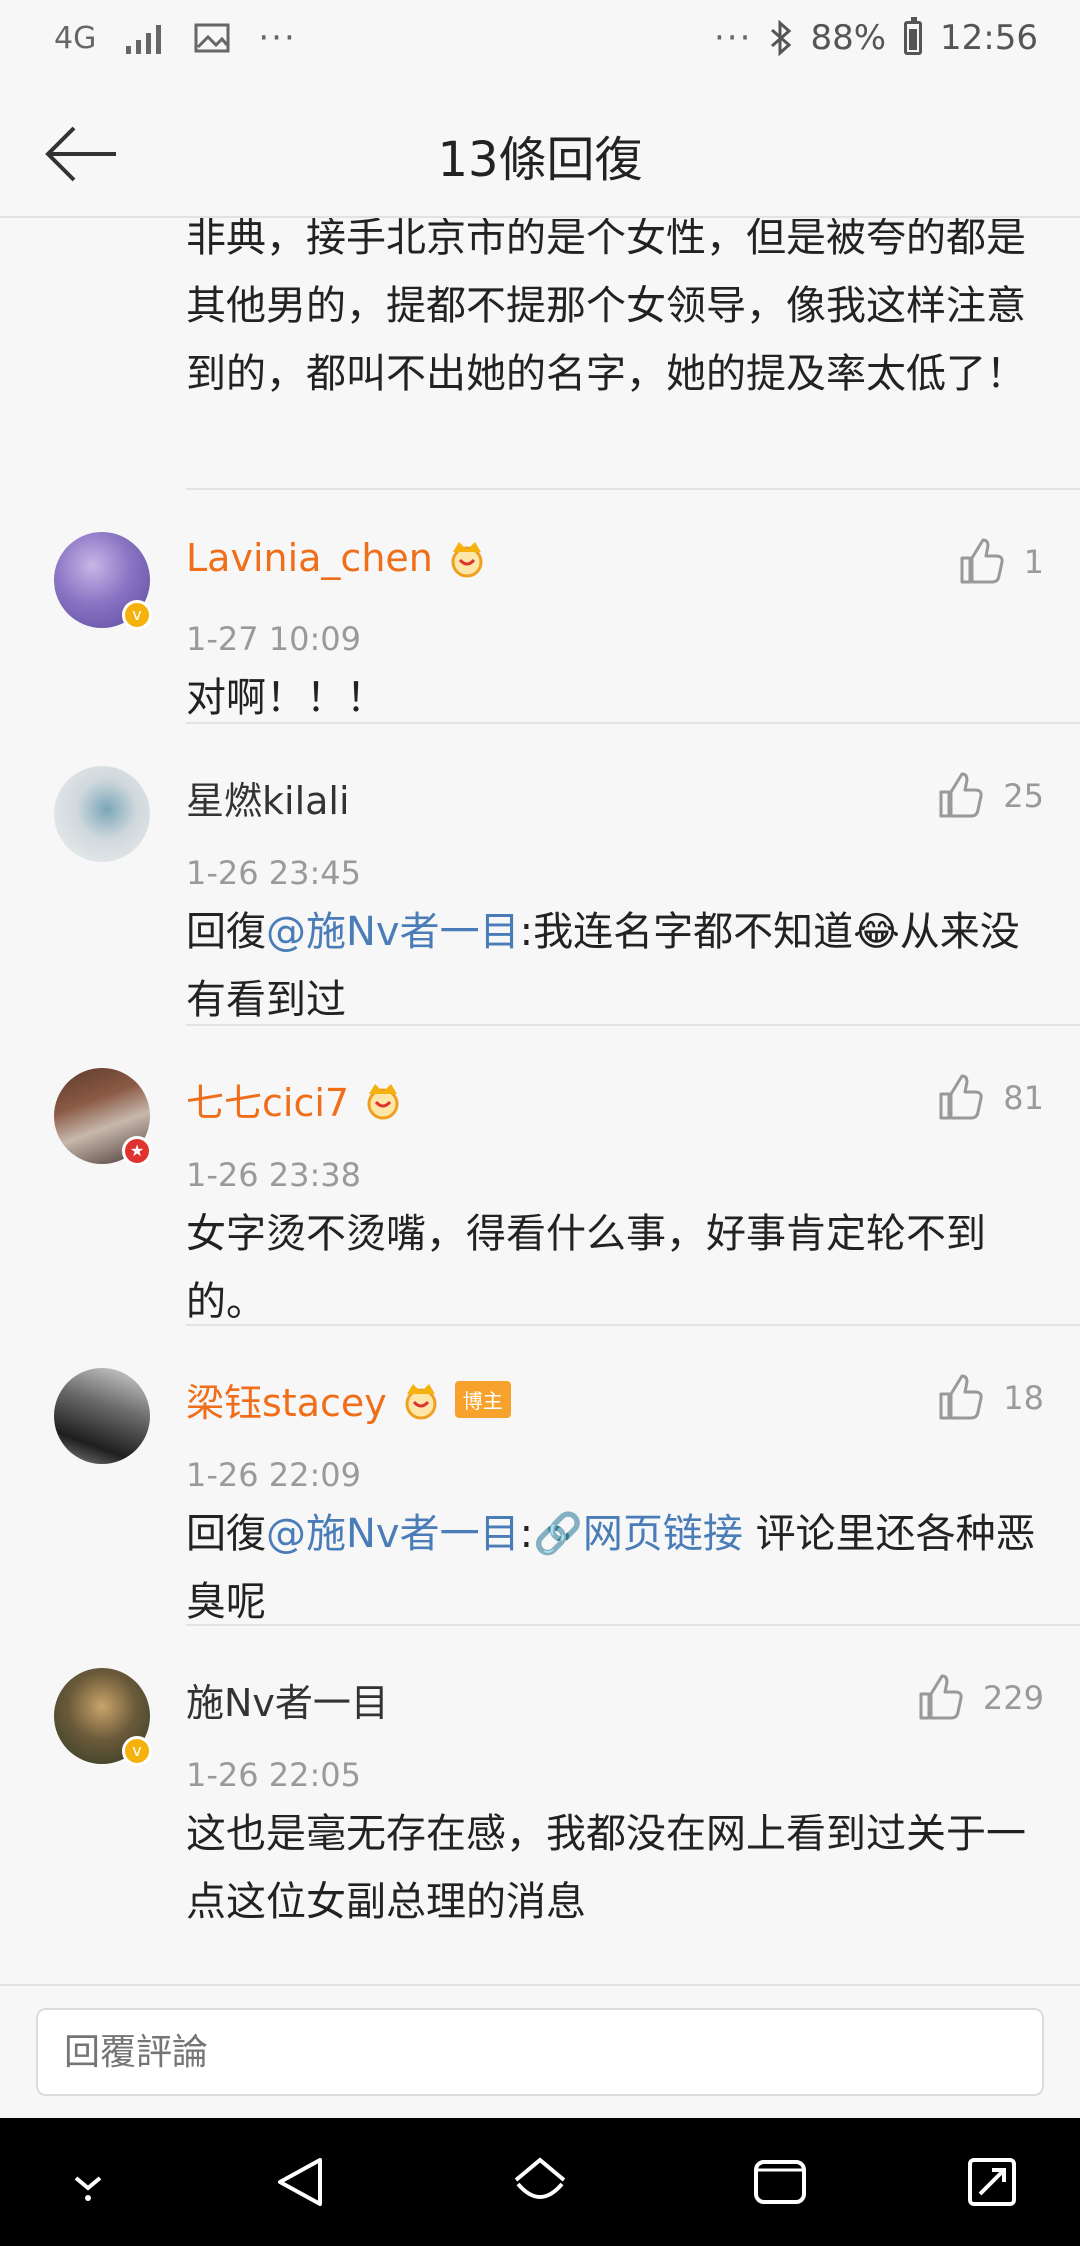 The image size is (1080, 2246). I want to click on avatar: ★, so click(103, 1117).